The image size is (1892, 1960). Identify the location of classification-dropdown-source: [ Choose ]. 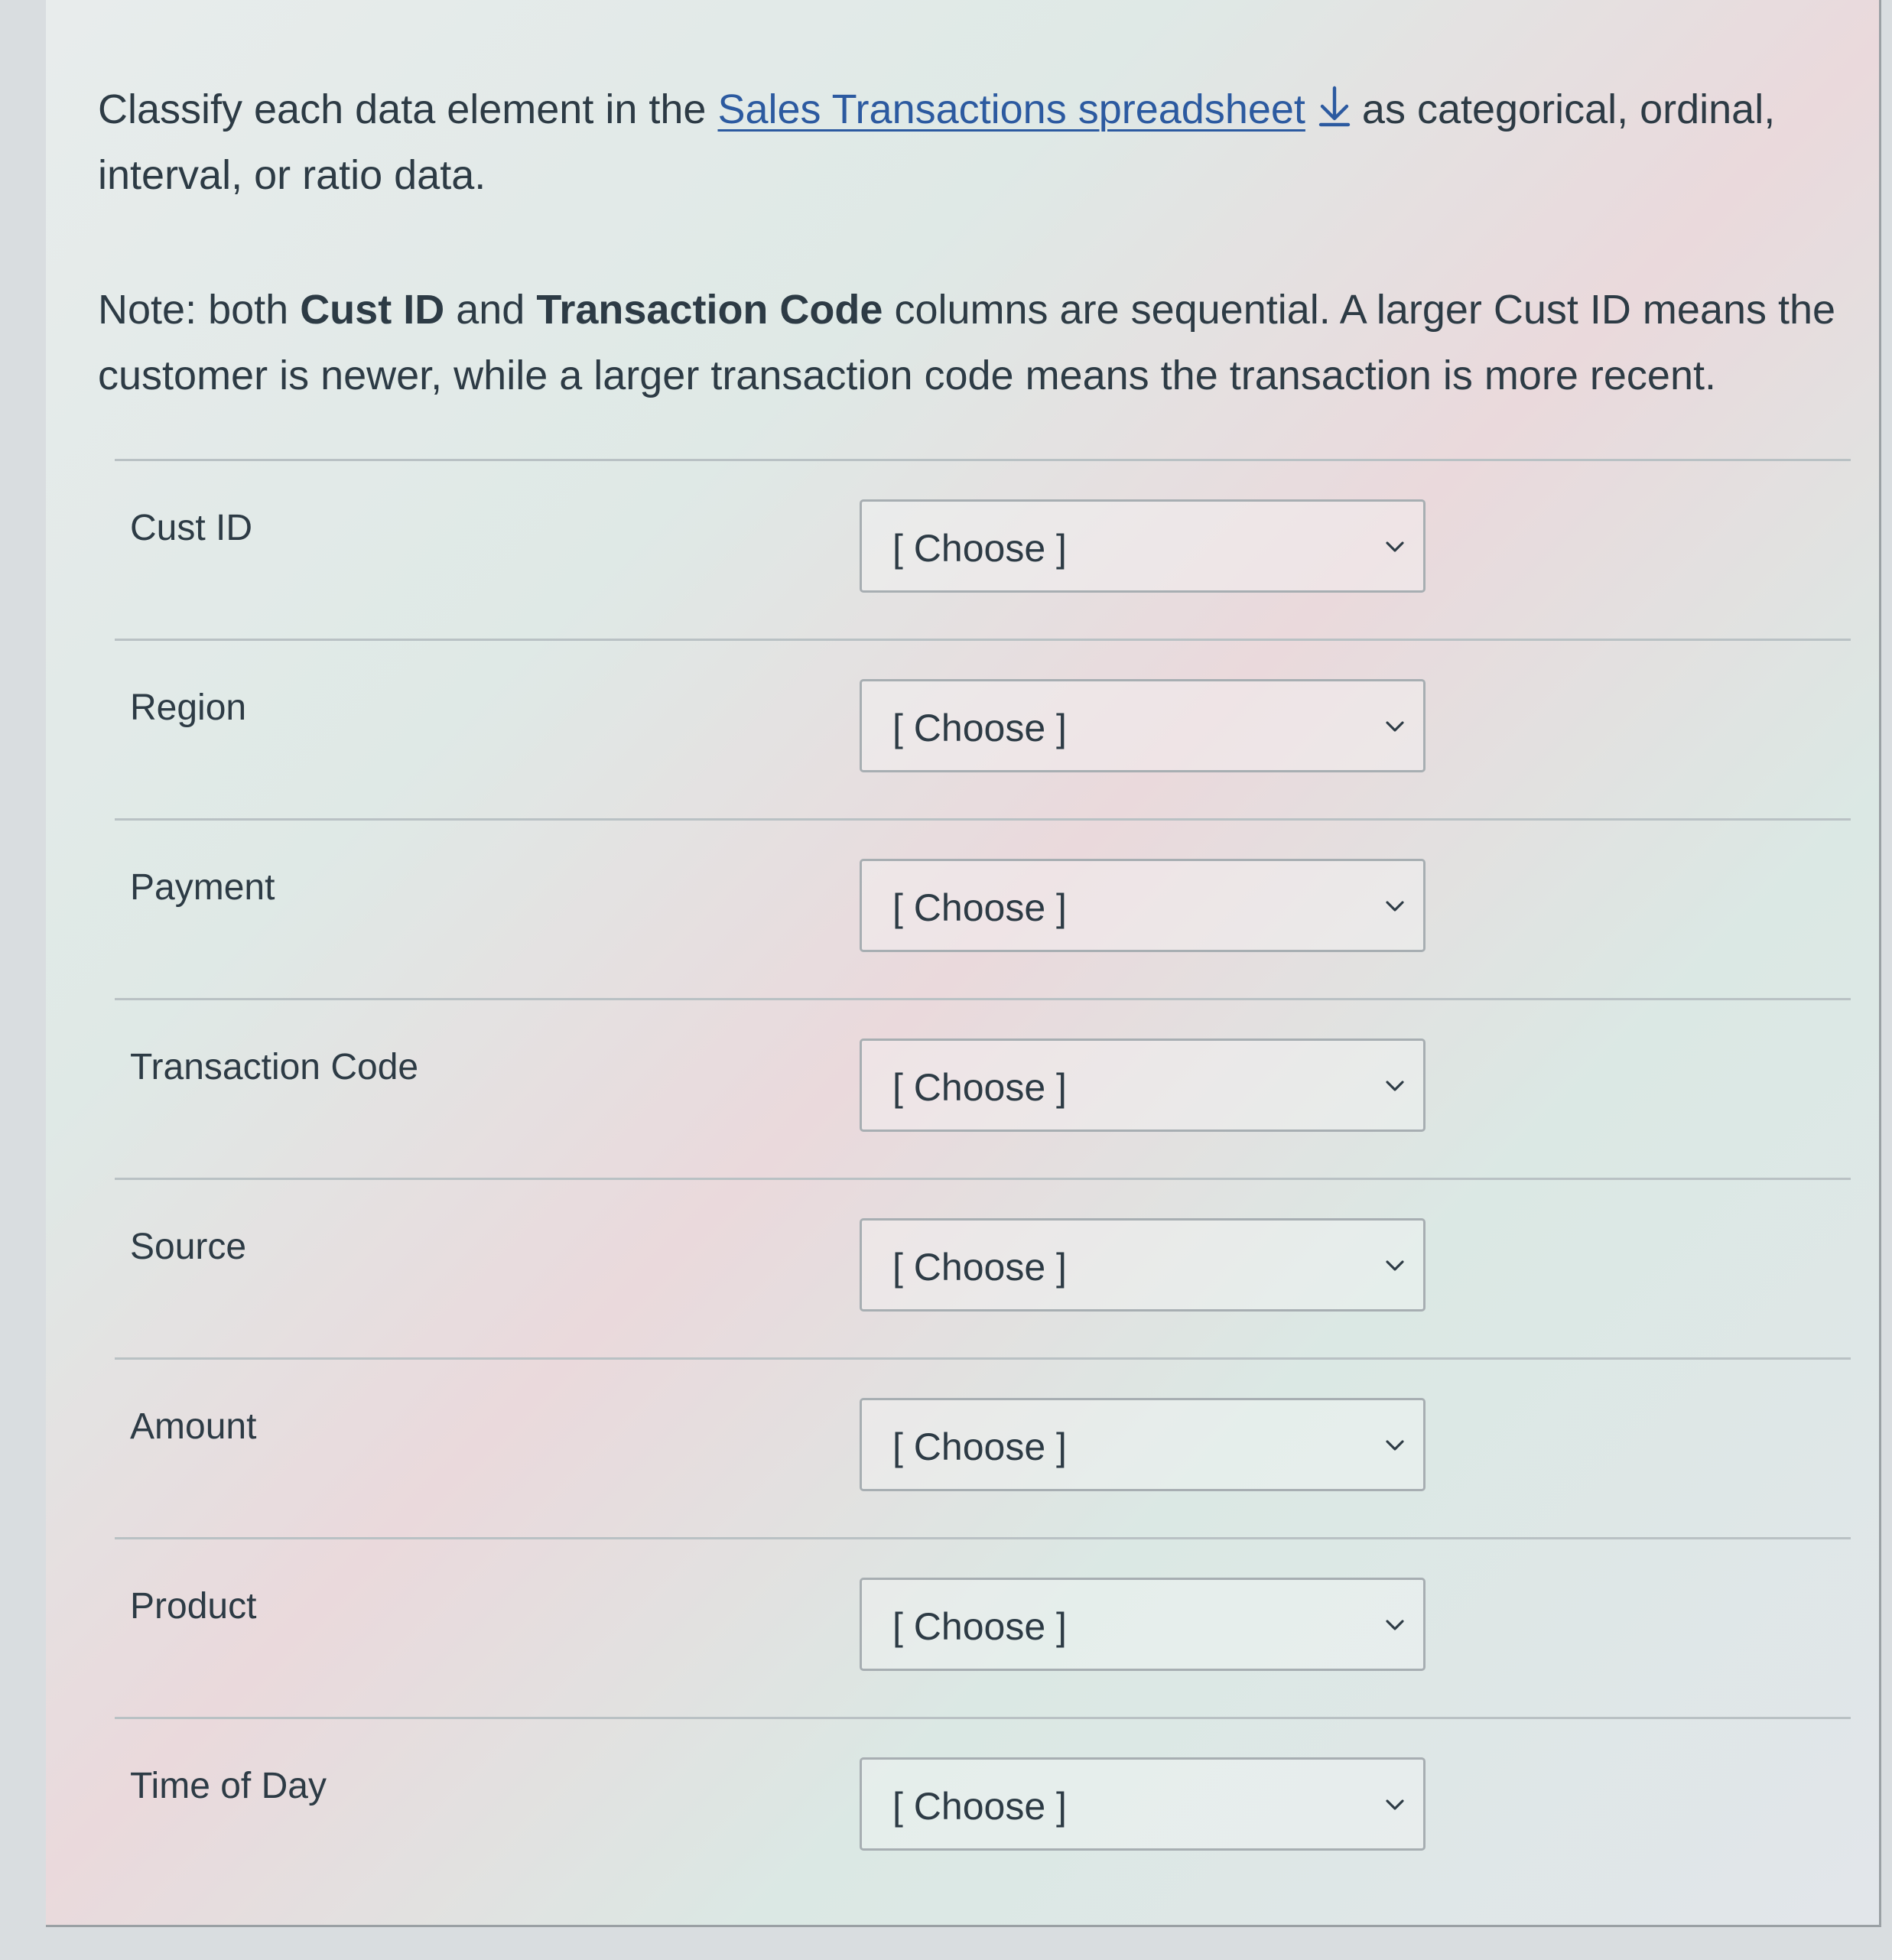
(1143, 1265).